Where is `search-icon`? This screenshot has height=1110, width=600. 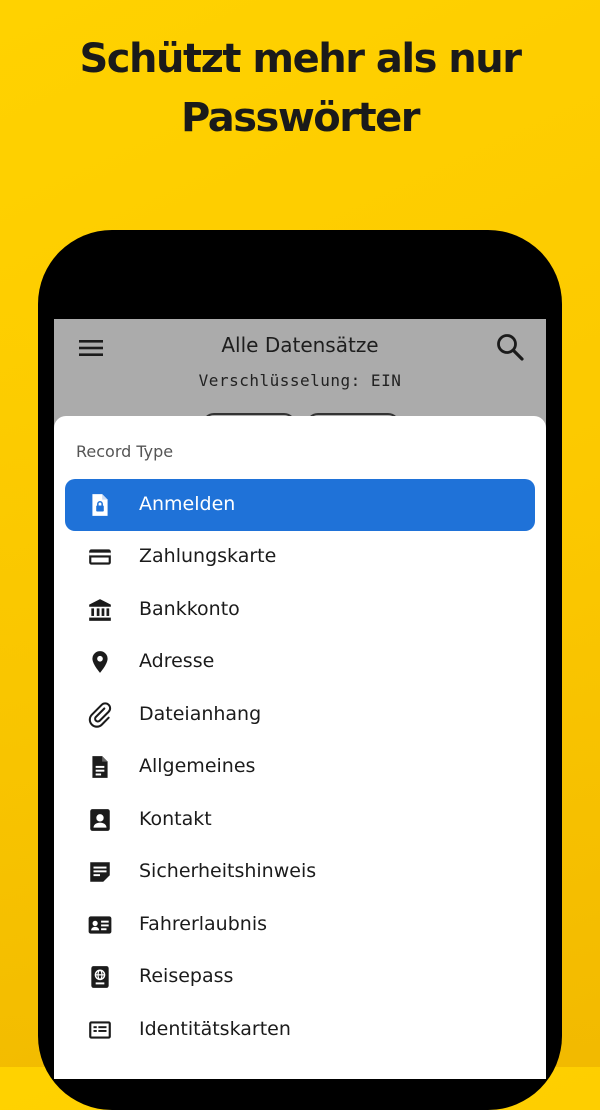
search-icon is located at coordinates (510, 347).